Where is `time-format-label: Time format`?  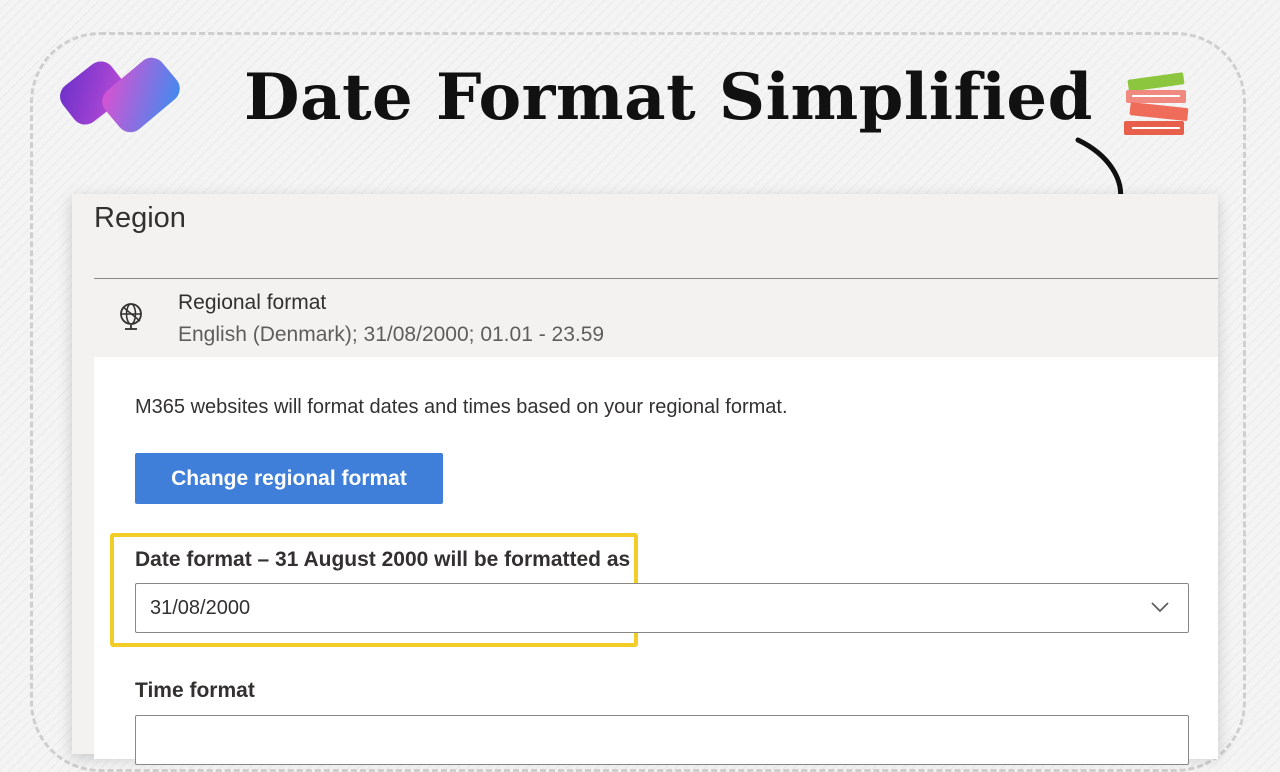
time-format-label: Time format is located at coordinates (195, 690).